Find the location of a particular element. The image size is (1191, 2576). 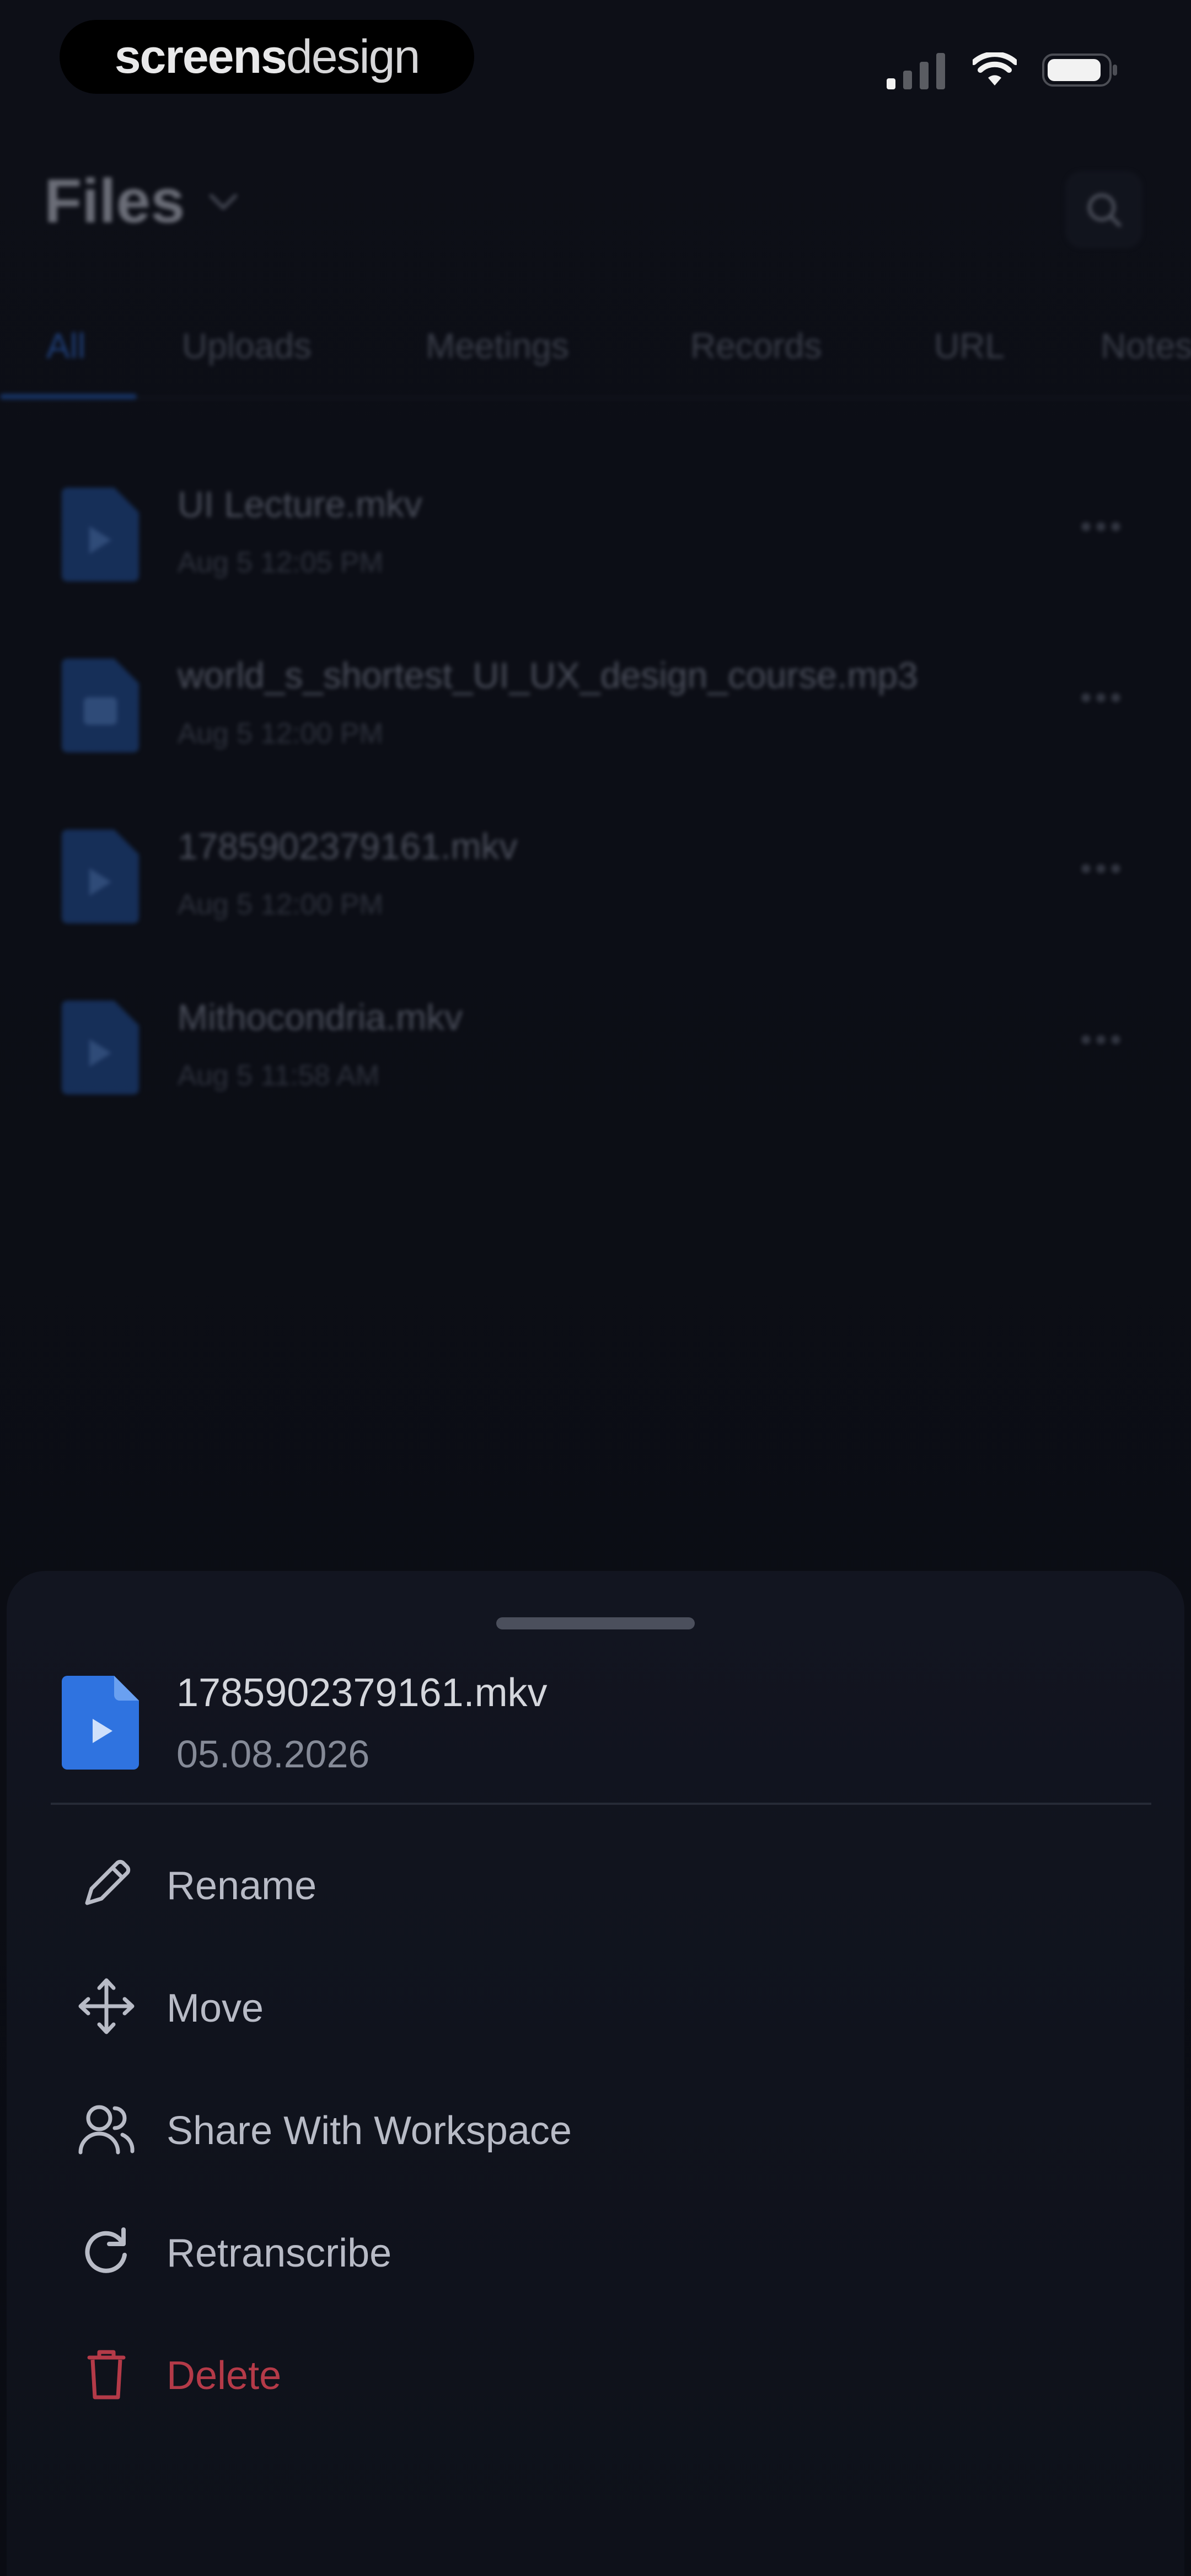

tab-url: URL is located at coordinates (969, 345).